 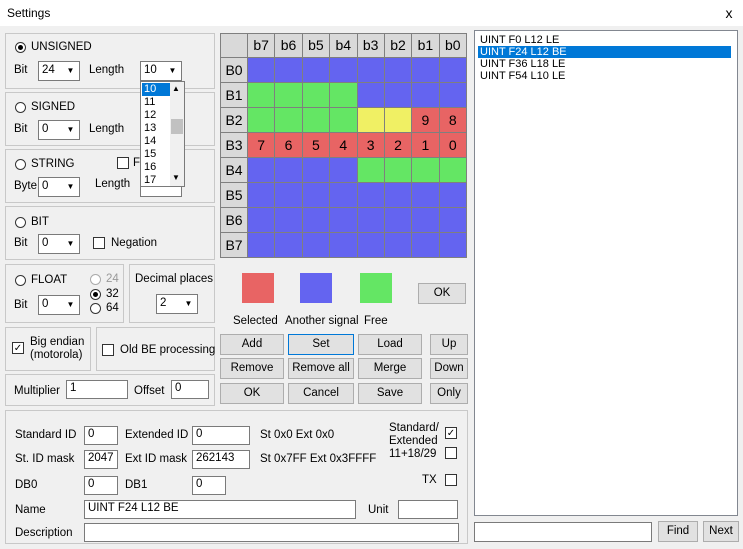 What do you see at coordinates (449, 393) in the screenshot?
I see `only-button: Only` at bounding box center [449, 393].